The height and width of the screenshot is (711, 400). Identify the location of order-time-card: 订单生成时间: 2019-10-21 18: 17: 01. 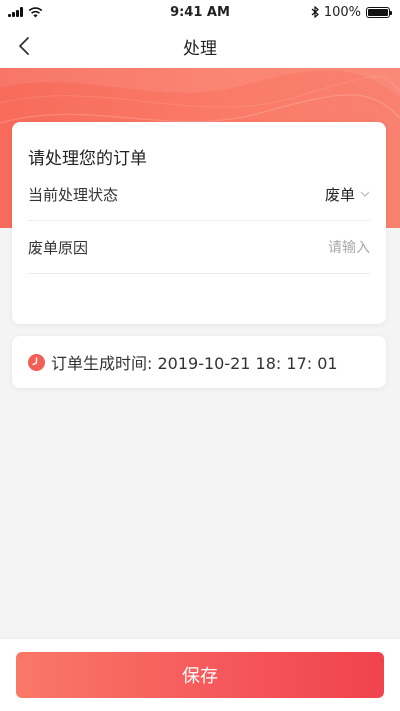
(199, 362).